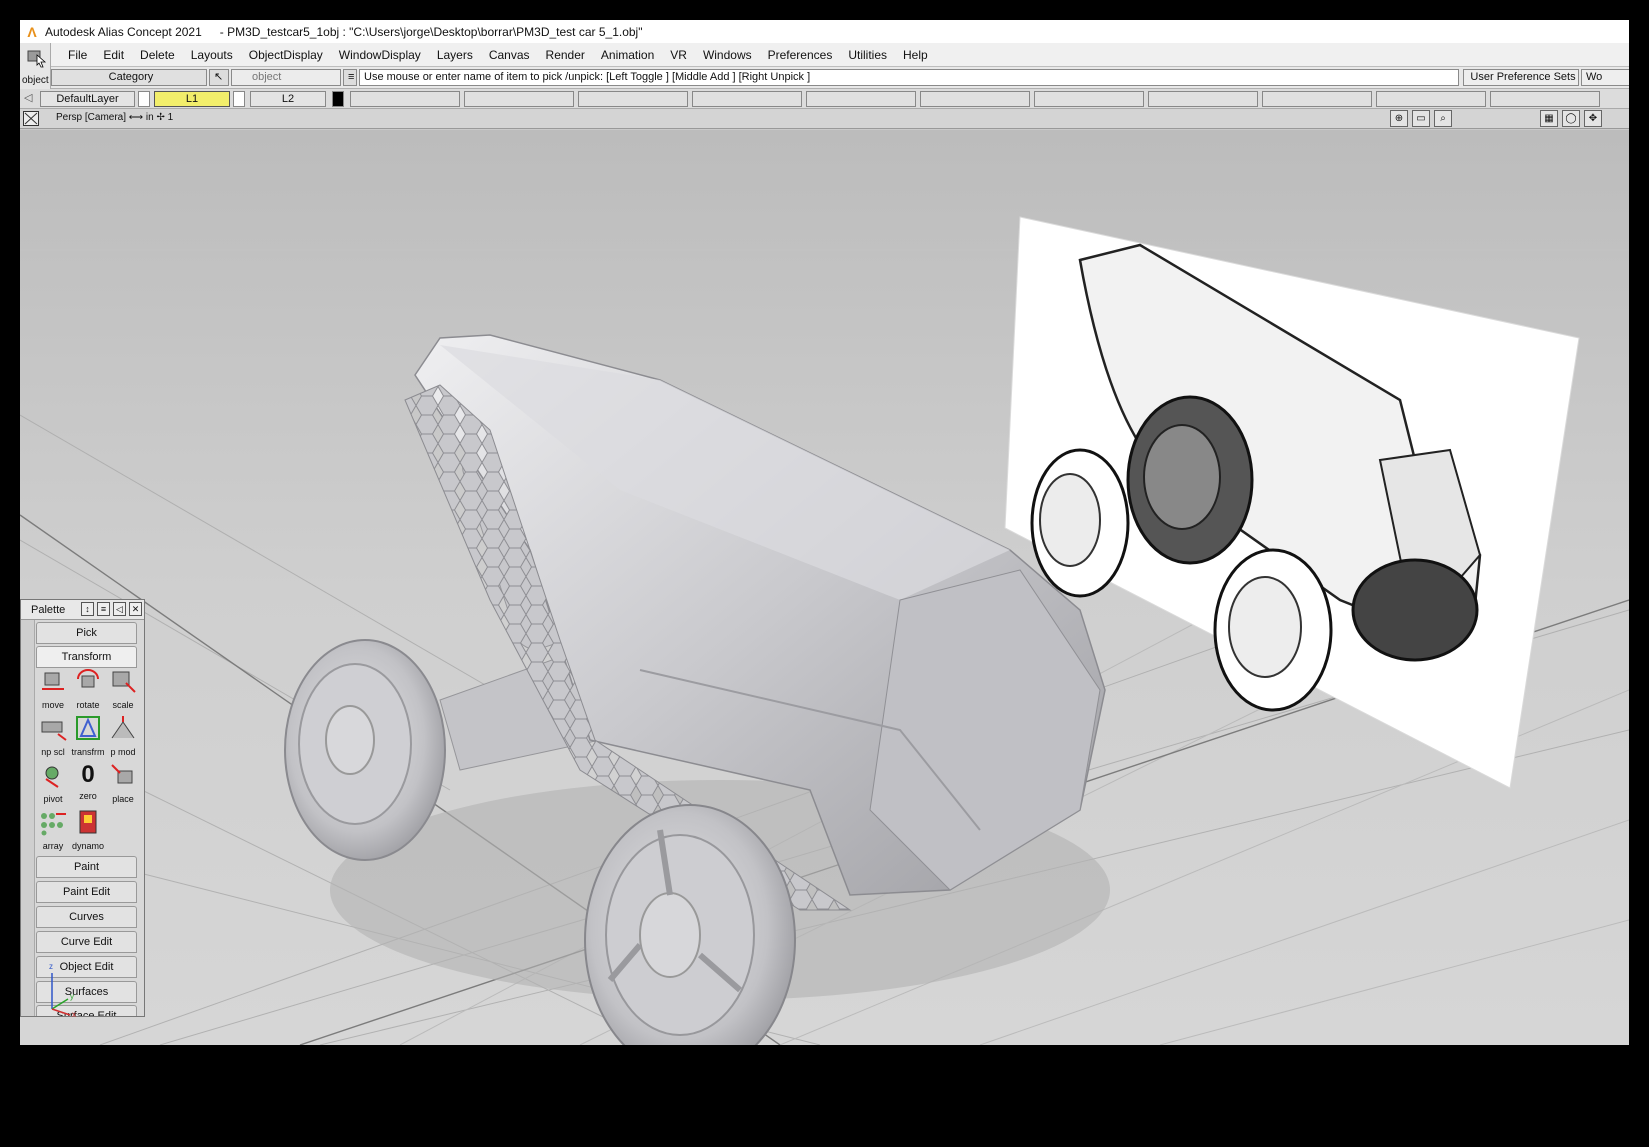  Describe the element at coordinates (62, 990) in the screenshot. I see `axis-indicator: z y x` at that location.